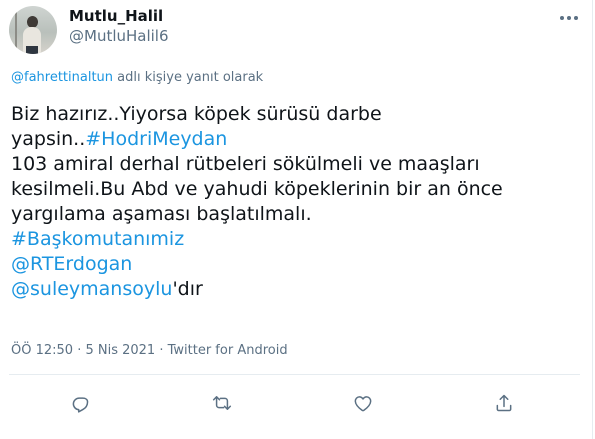 Image resolution: width=595 pixels, height=439 pixels. Describe the element at coordinates (196, 114) in the screenshot. I see `tweet-line: Biz hazırız..Yiyorsa köpek sürüsü darbe` at that location.